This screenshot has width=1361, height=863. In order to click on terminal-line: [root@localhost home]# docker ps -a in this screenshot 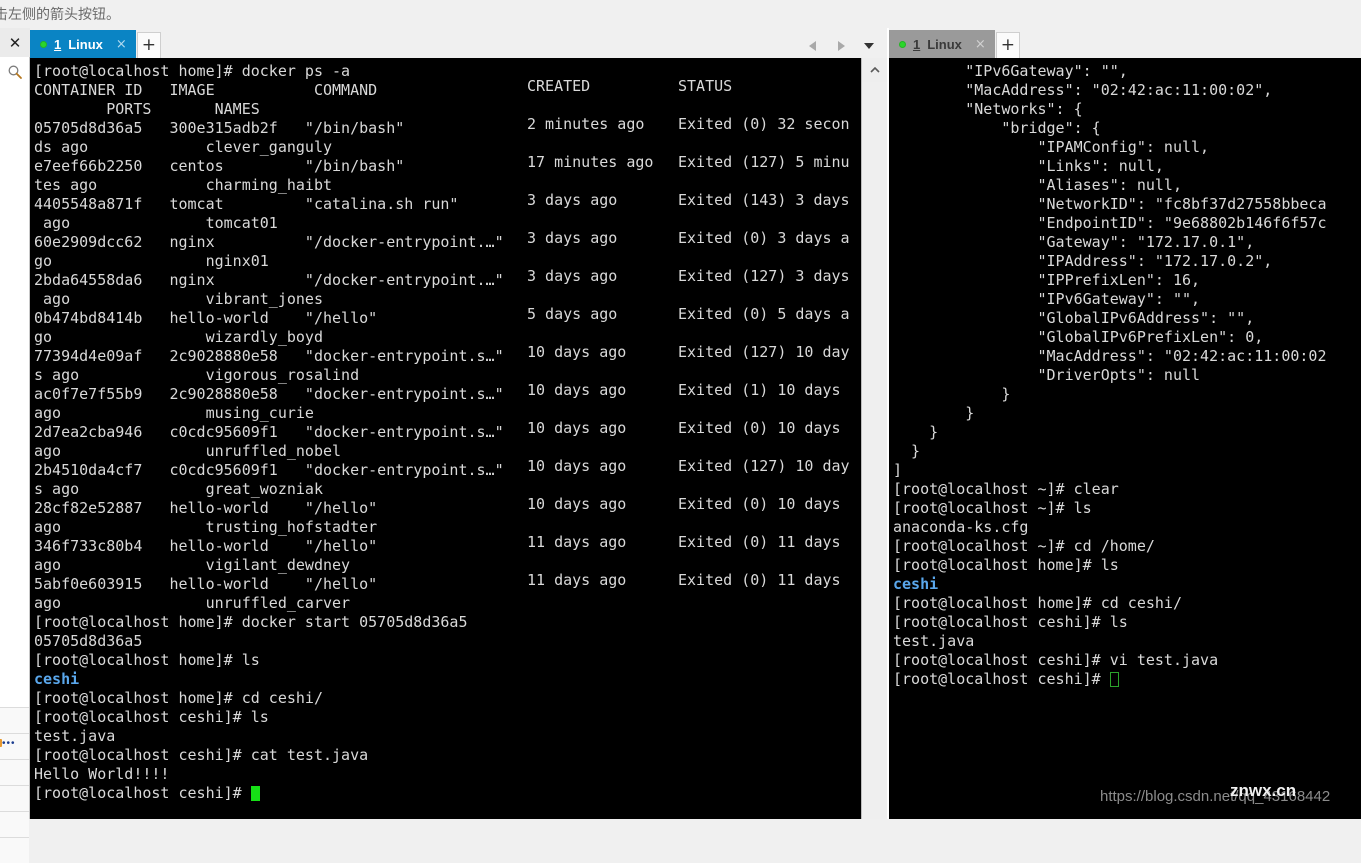, I will do `click(447, 71)`.